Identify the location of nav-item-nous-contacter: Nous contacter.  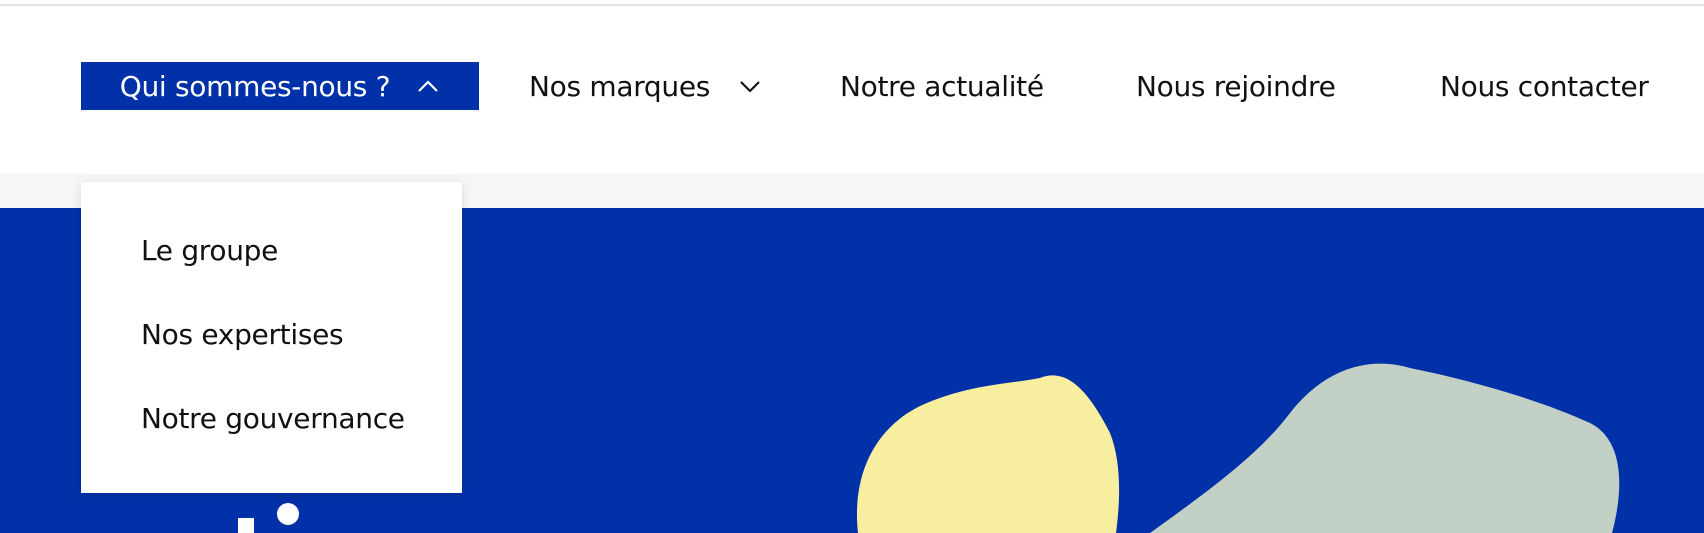
(1544, 86).